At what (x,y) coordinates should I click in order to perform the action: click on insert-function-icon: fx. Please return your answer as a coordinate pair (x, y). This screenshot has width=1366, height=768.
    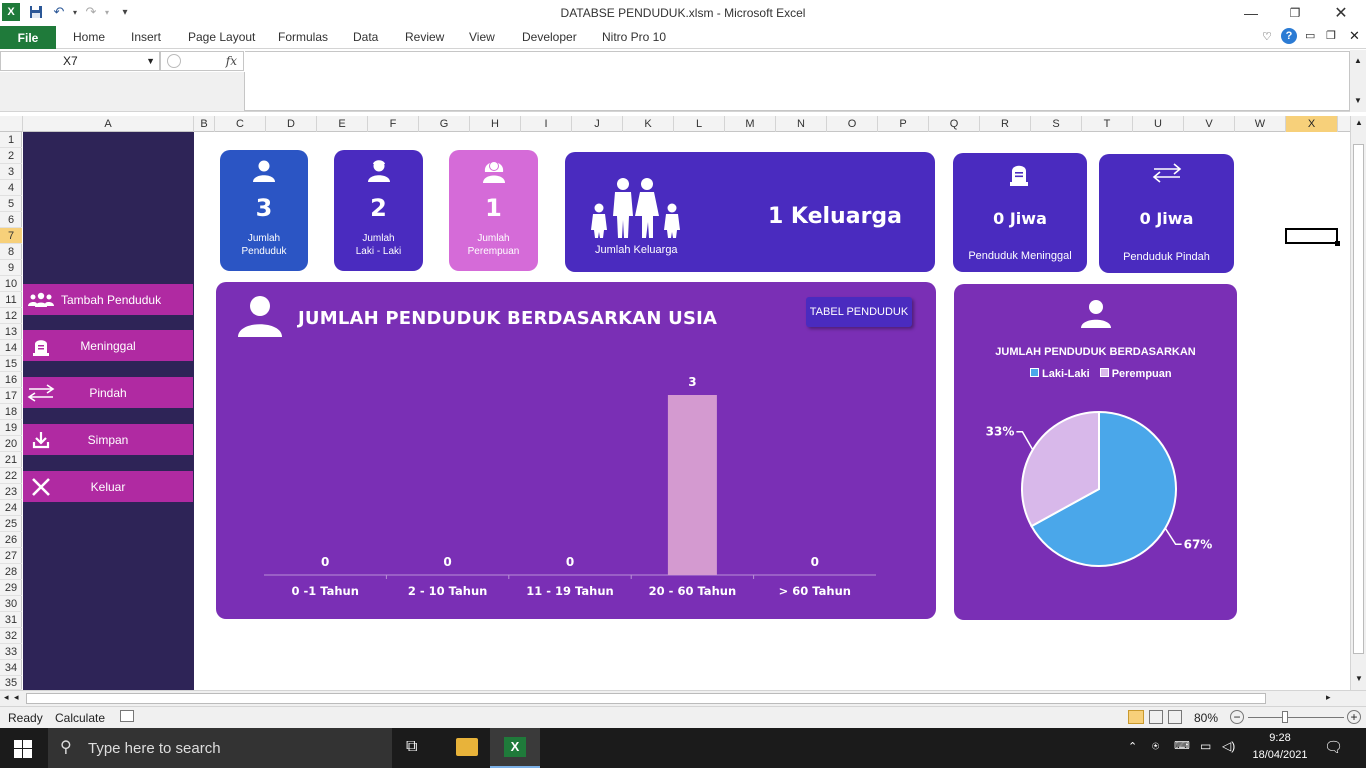
    Looking at the image, I should click on (231, 61).